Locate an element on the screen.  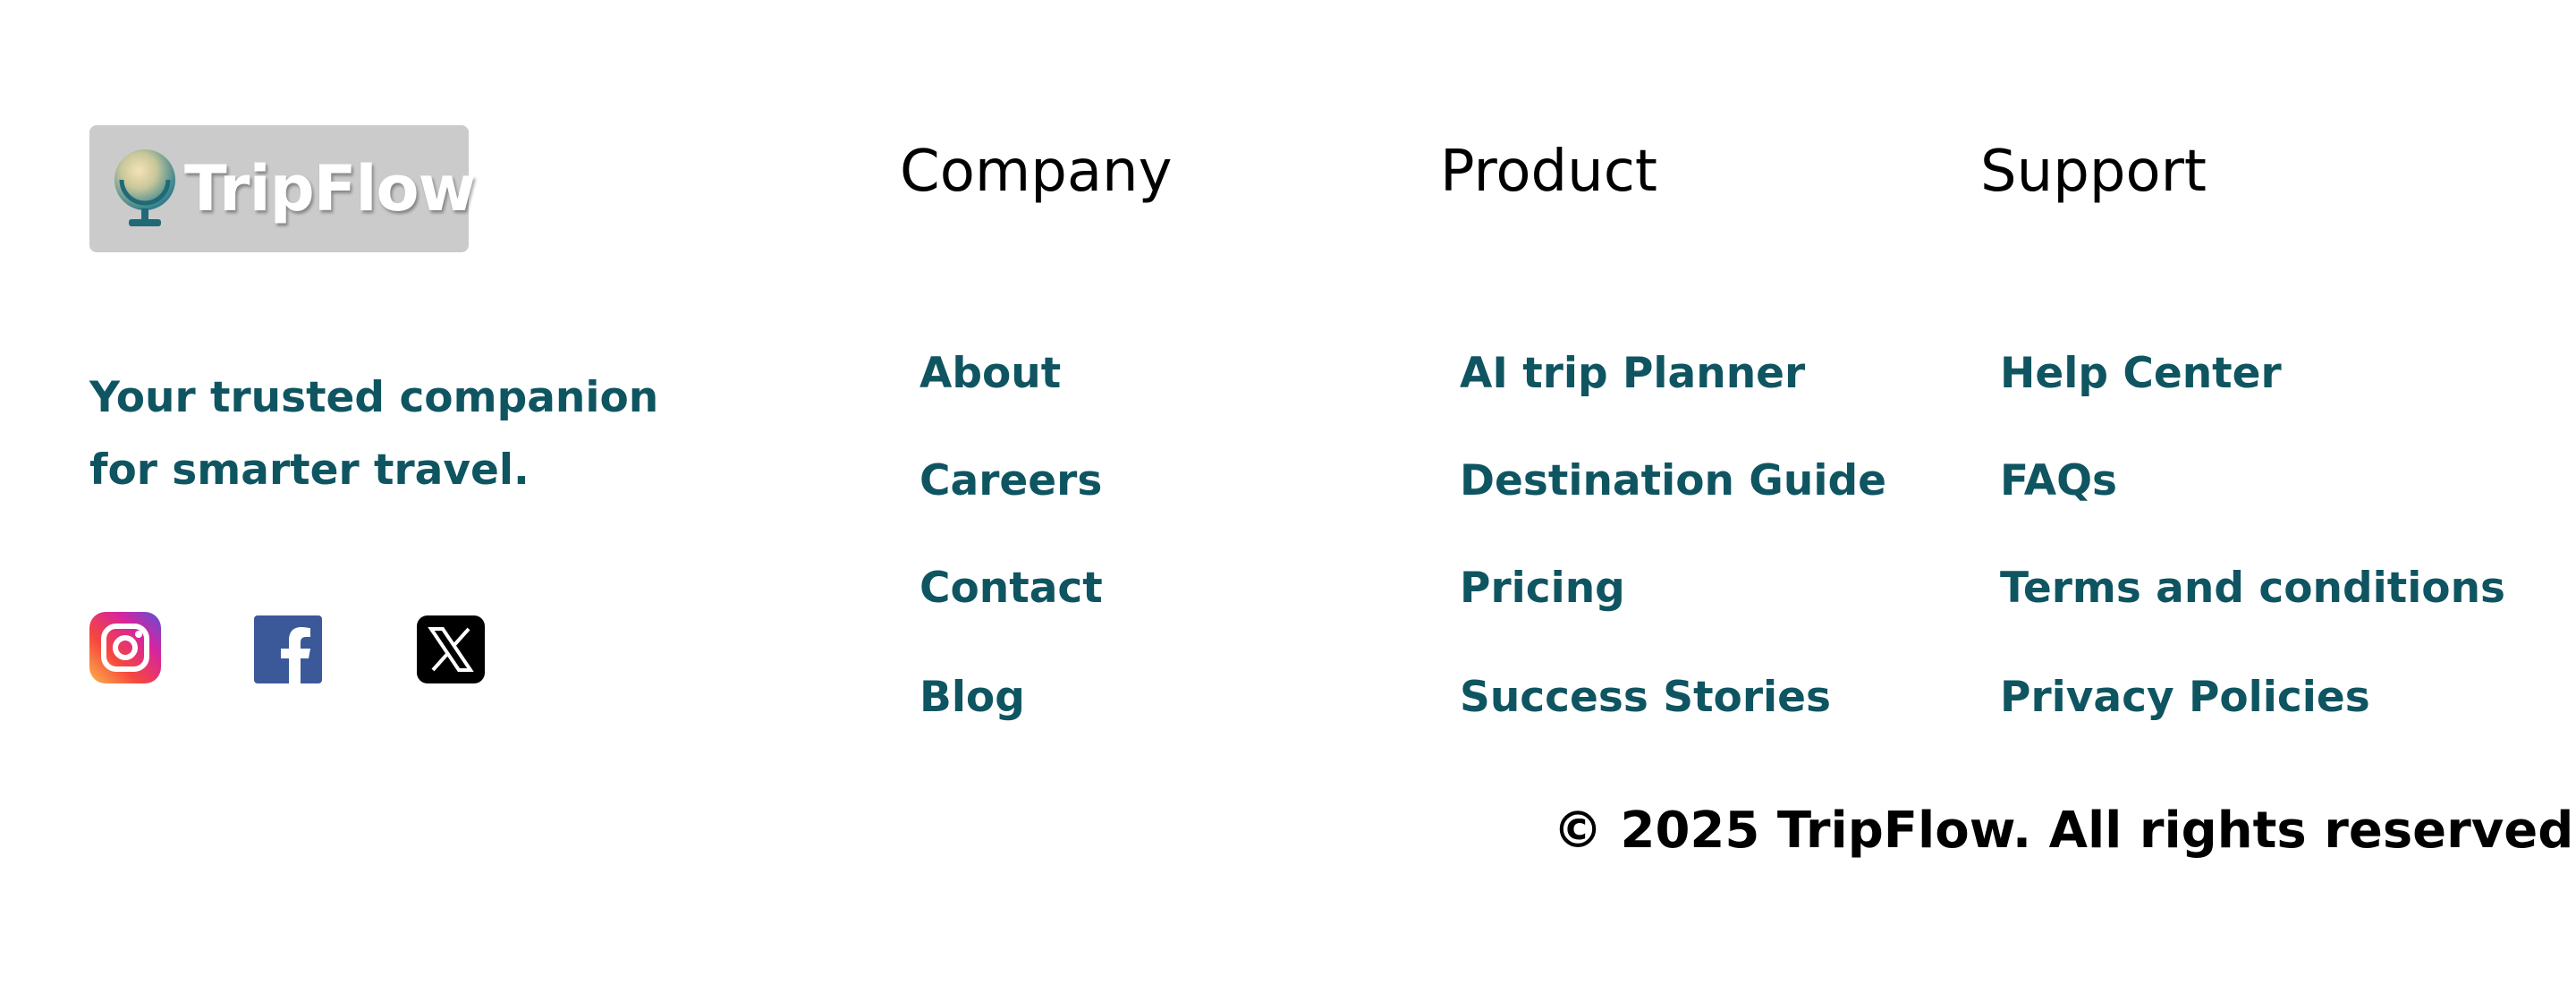
list-item: Careers is located at coordinates (1010, 481).